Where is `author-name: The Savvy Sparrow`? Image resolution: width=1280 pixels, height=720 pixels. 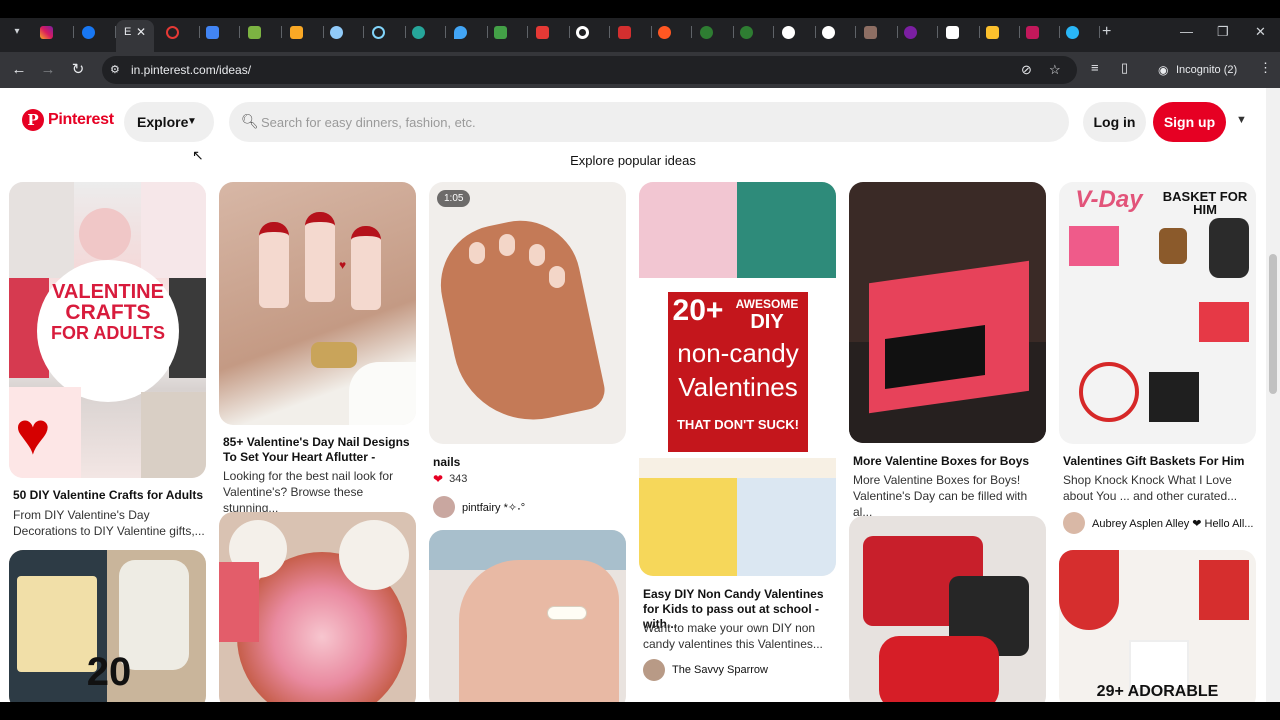
author-name: The Savvy Sparrow is located at coordinates (720, 670).